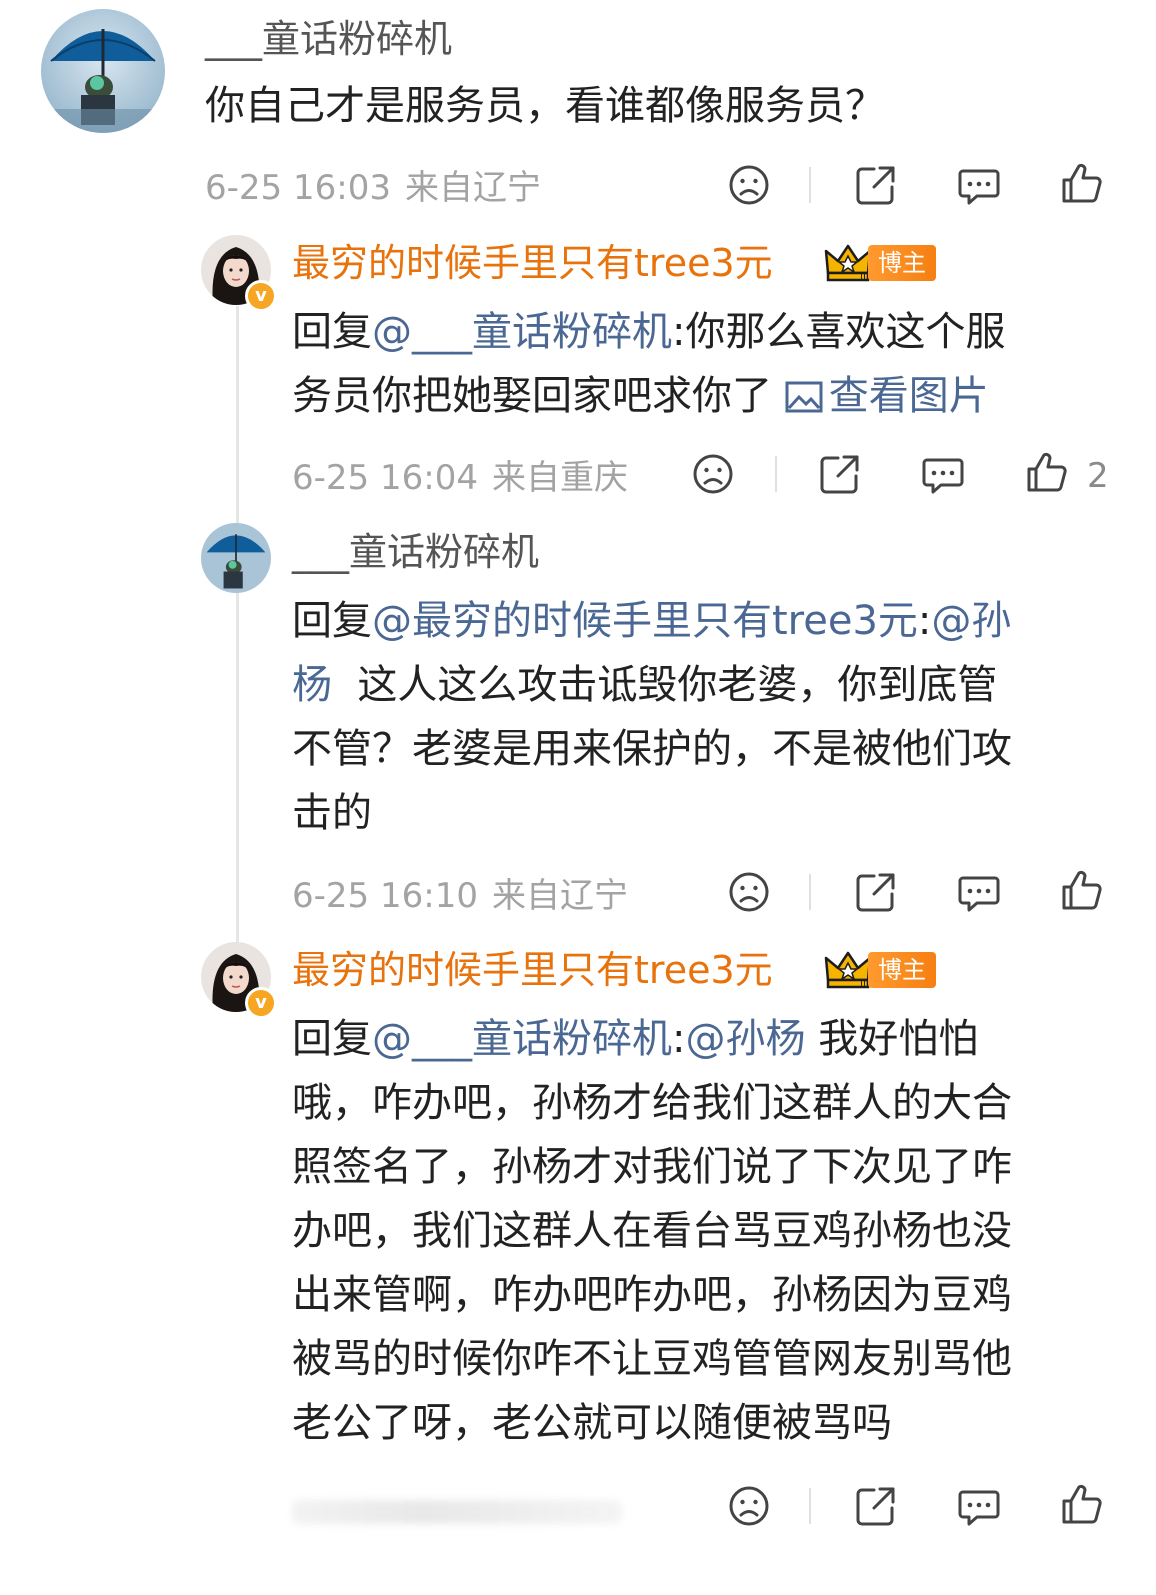 The width and height of the screenshot is (1156, 1595). What do you see at coordinates (887, 396) in the screenshot?
I see `view-image-link: 查看图片` at bounding box center [887, 396].